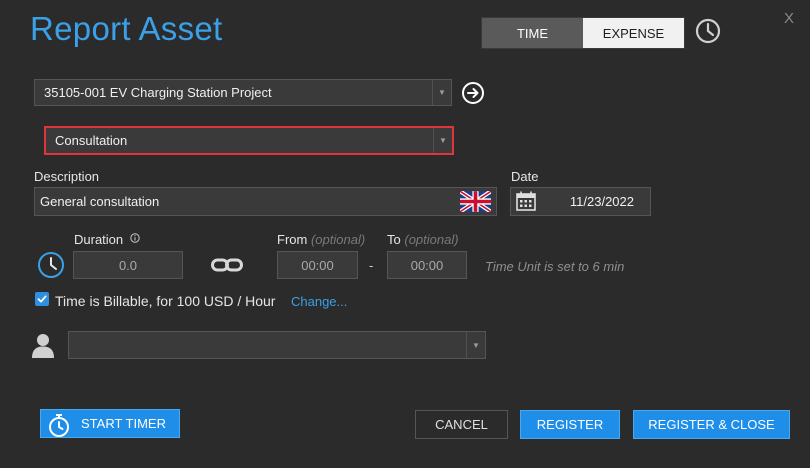 The height and width of the screenshot is (468, 810). What do you see at coordinates (51, 265) in the screenshot?
I see `clock-icon` at bounding box center [51, 265].